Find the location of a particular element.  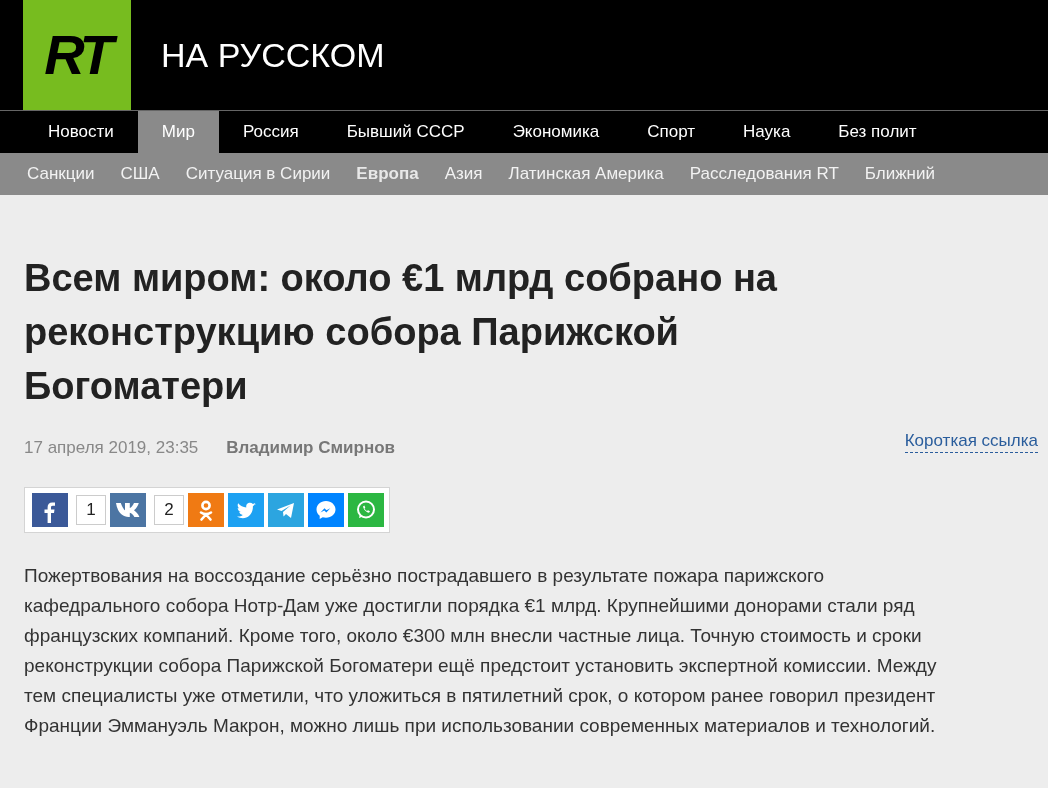

nav-tab: Мир is located at coordinates (178, 132).